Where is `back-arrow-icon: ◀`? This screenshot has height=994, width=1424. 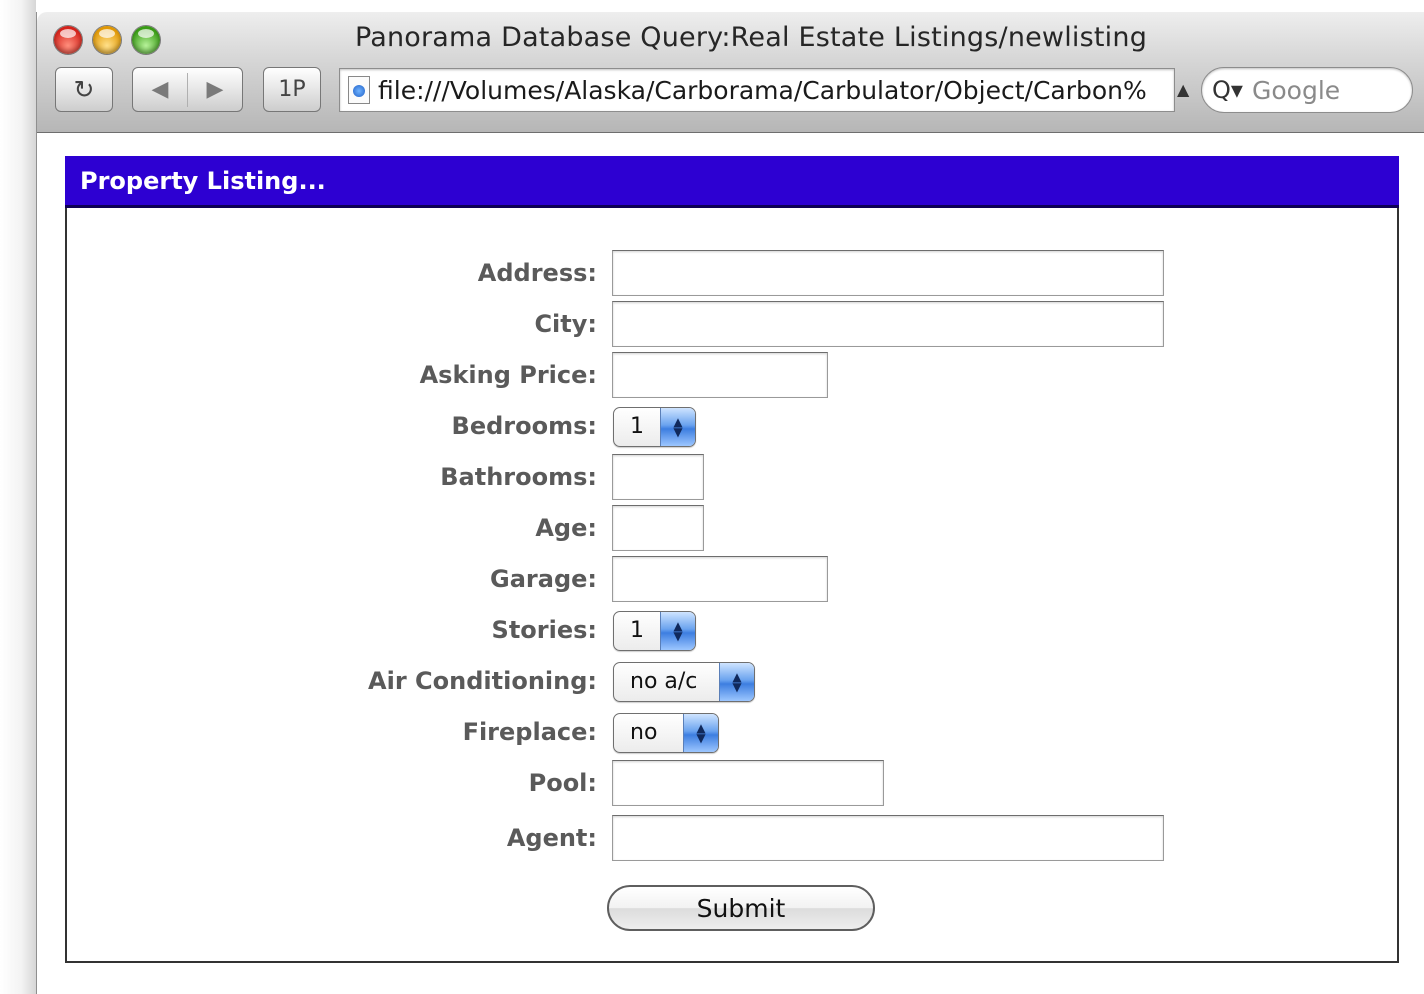 back-arrow-icon: ◀ is located at coordinates (160, 89).